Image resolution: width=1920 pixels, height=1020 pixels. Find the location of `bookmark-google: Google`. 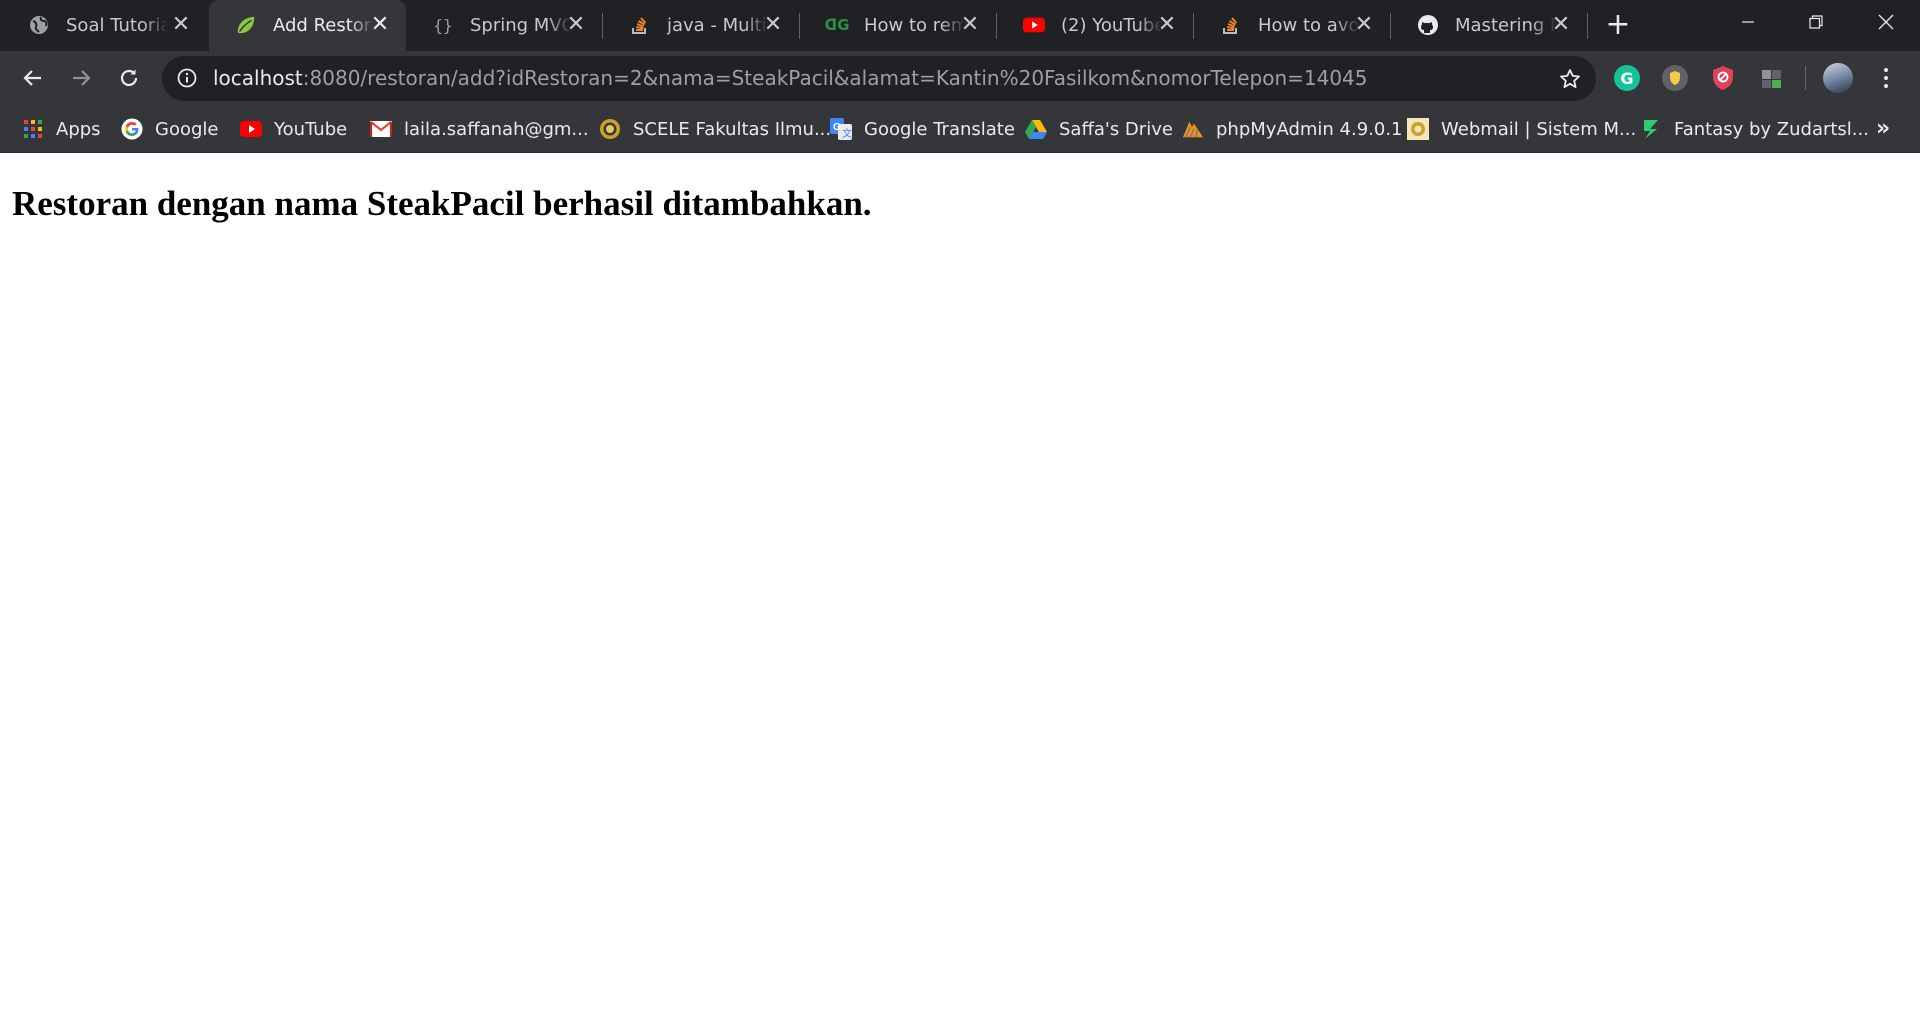

bookmark-google: Google is located at coordinates (169, 129).